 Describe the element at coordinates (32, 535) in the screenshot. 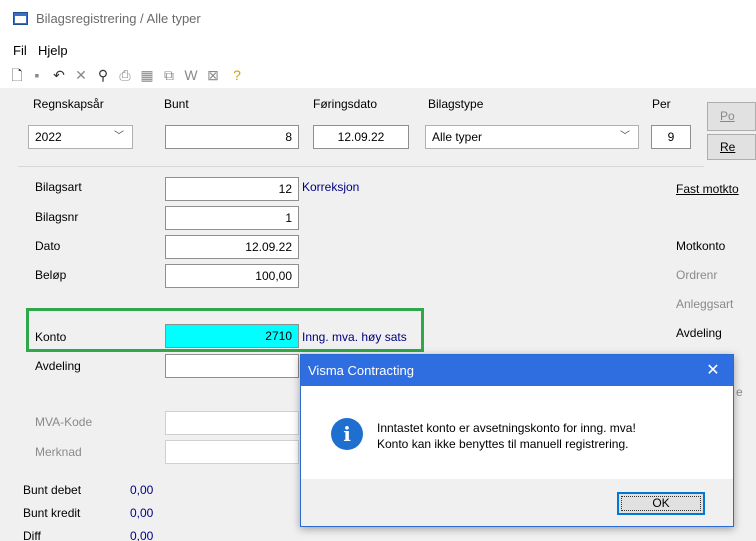

I see `diff-label: Diff` at that location.